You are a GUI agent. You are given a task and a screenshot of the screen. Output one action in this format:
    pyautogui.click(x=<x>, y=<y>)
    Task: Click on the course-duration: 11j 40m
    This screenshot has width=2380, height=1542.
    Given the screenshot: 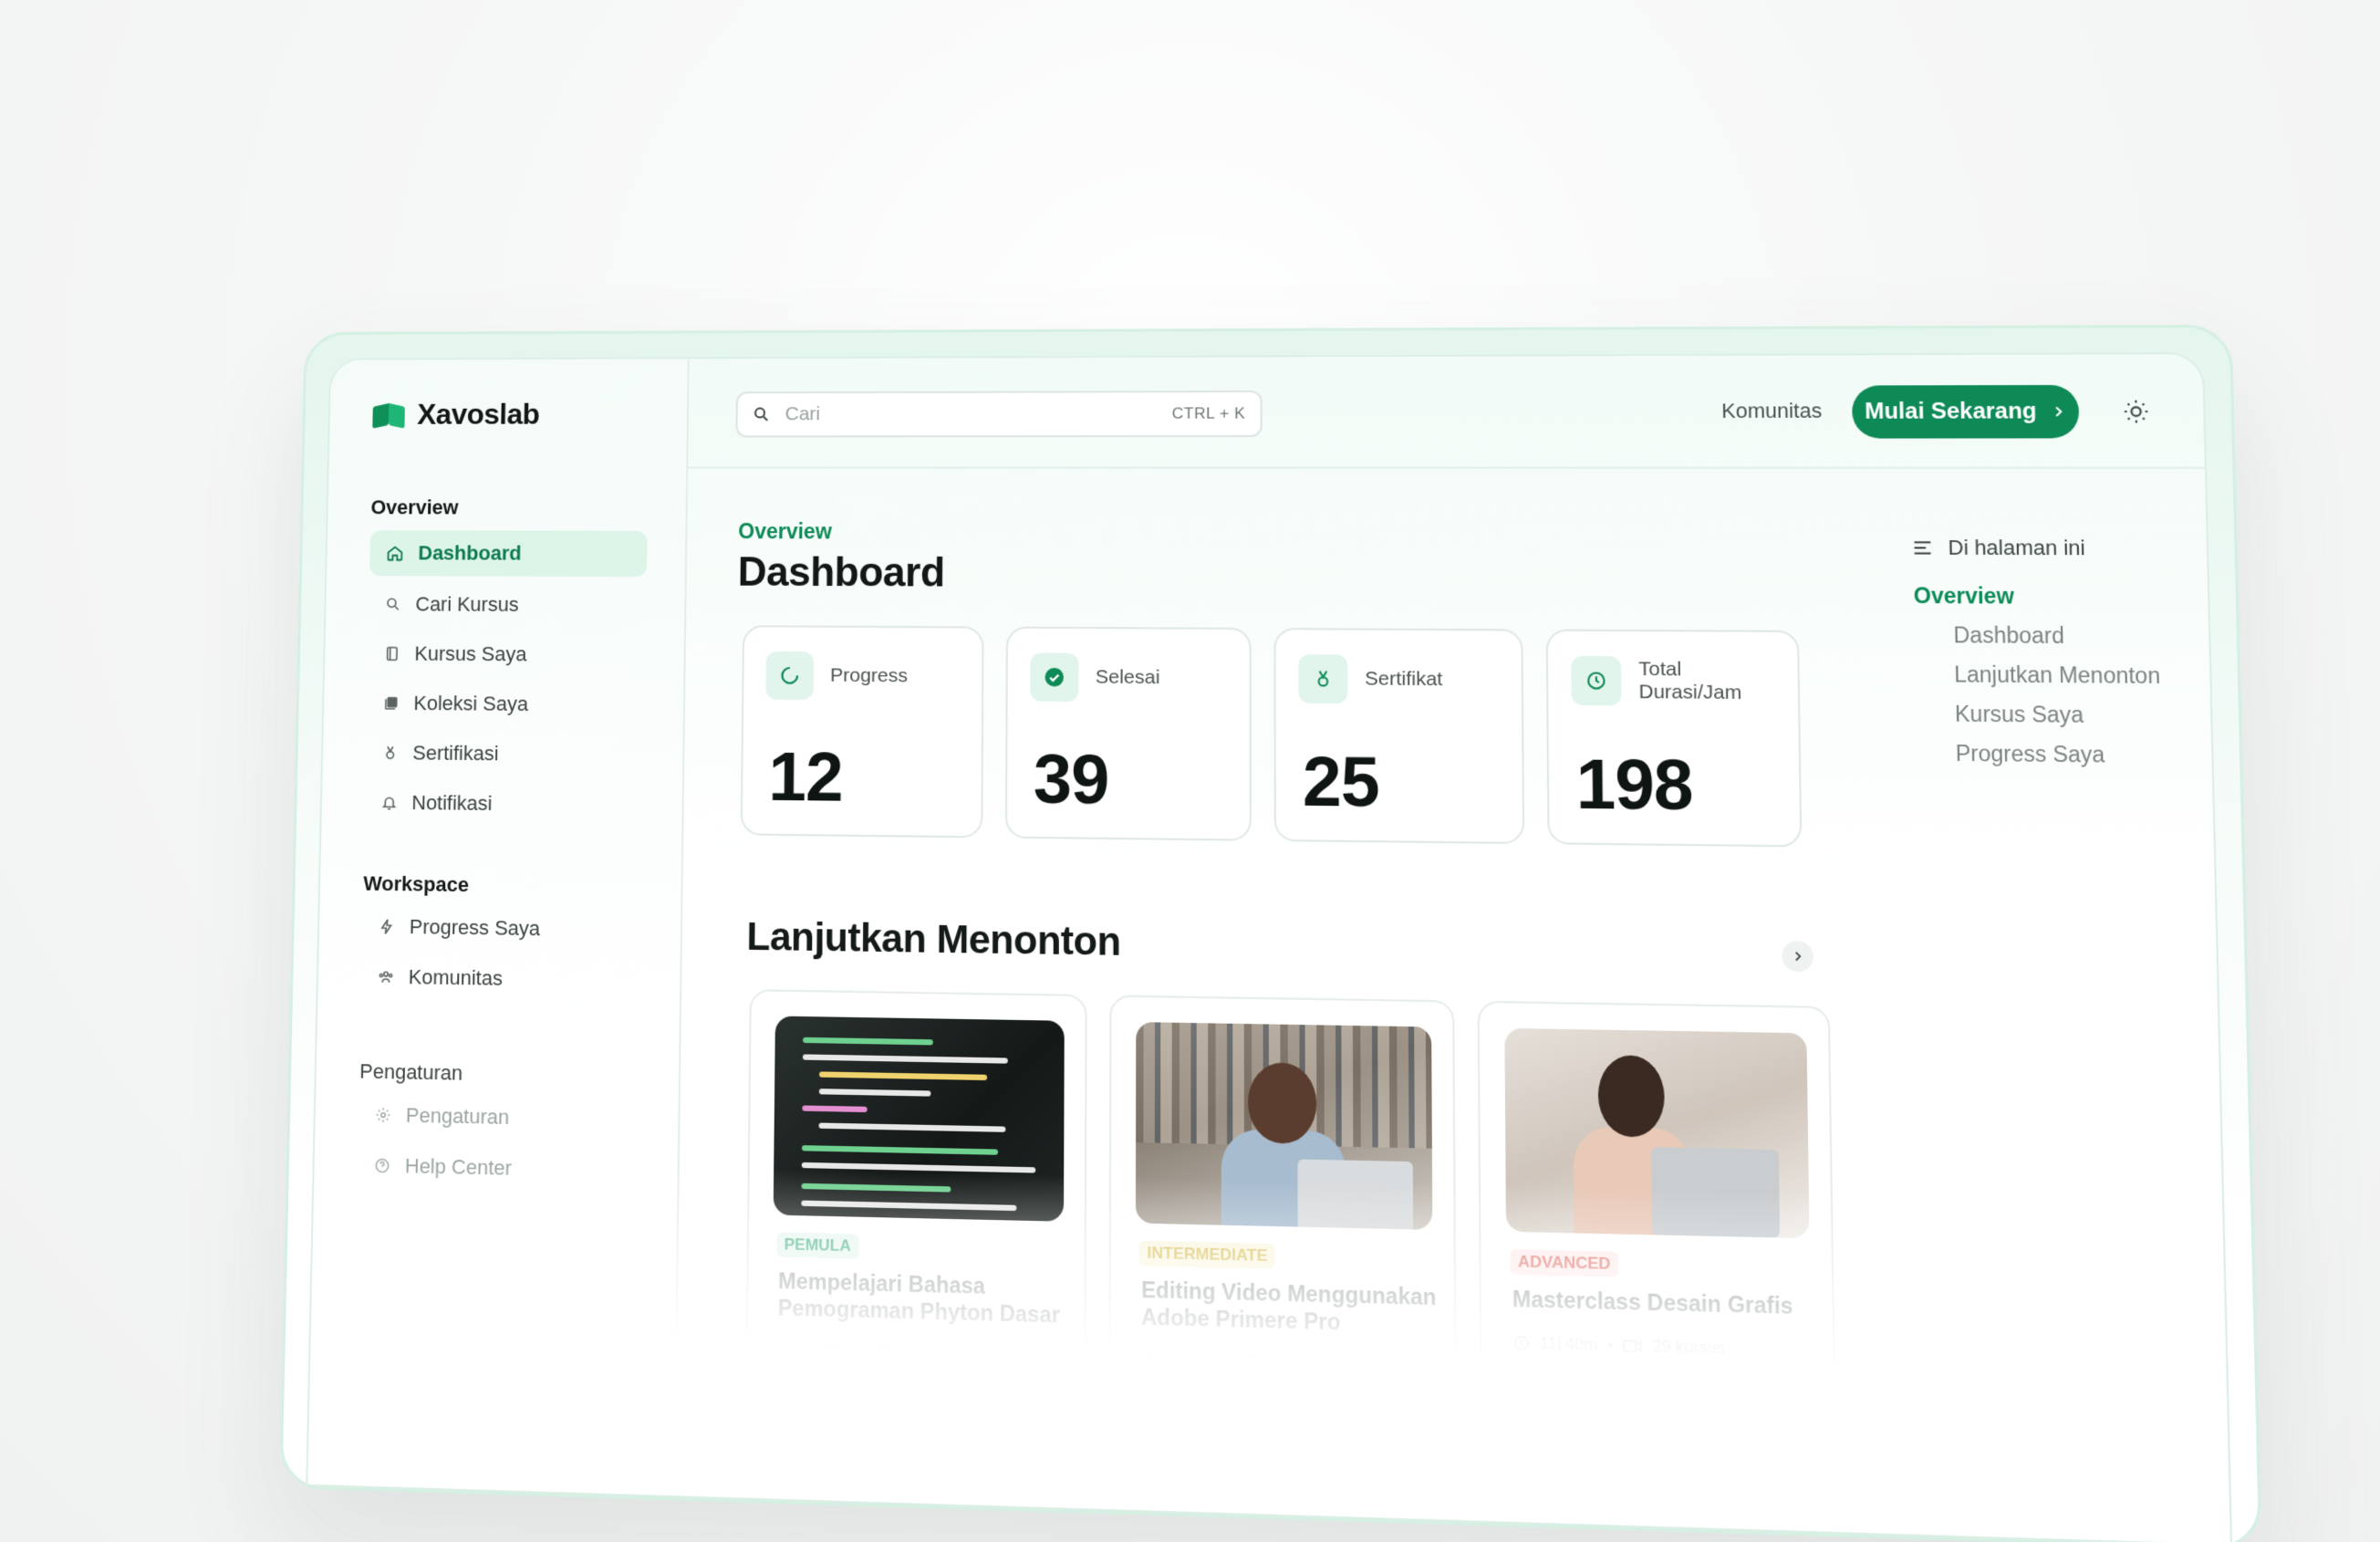 What is the action you would take?
    pyautogui.click(x=1569, y=1343)
    